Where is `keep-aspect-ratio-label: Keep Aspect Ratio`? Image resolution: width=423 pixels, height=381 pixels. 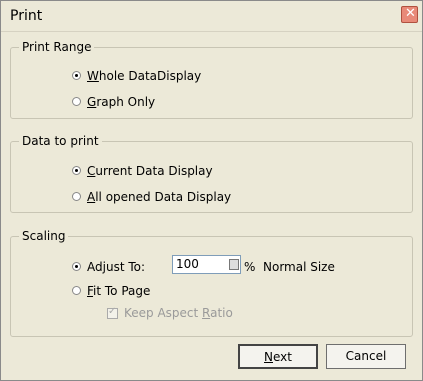 keep-aspect-ratio-label: Keep Aspect Ratio is located at coordinates (178, 313).